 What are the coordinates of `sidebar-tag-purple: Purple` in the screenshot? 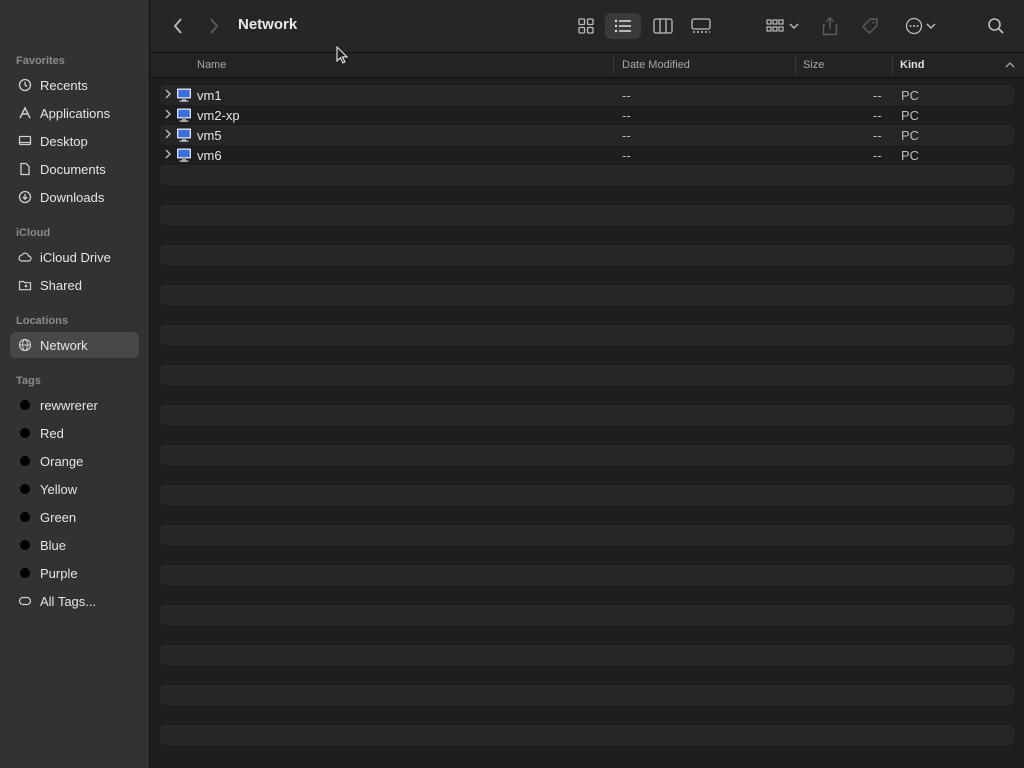 It's located at (74, 573).